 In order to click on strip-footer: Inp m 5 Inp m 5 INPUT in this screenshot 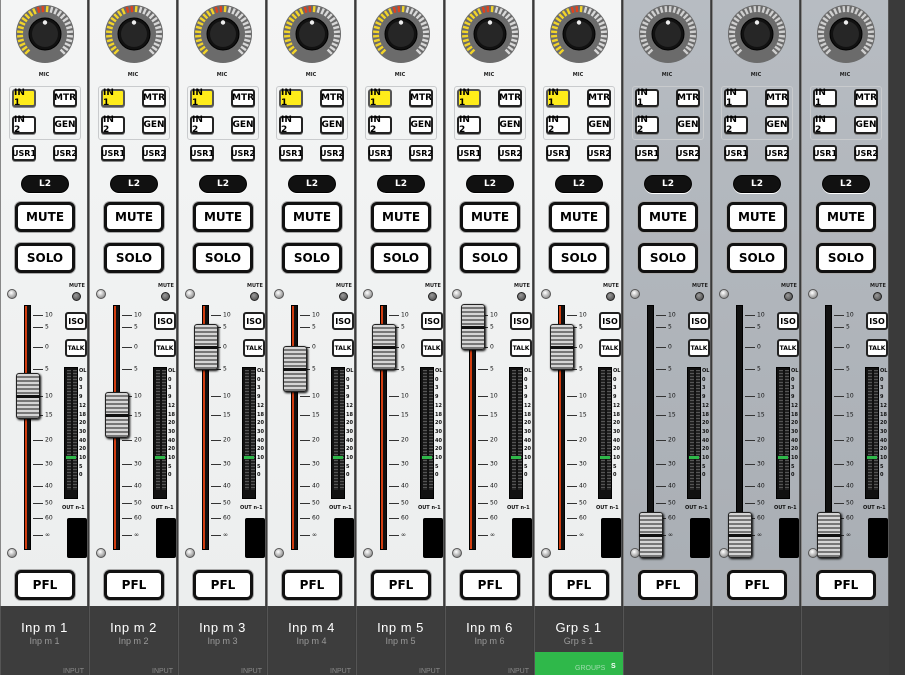, I will do `click(400, 640)`.